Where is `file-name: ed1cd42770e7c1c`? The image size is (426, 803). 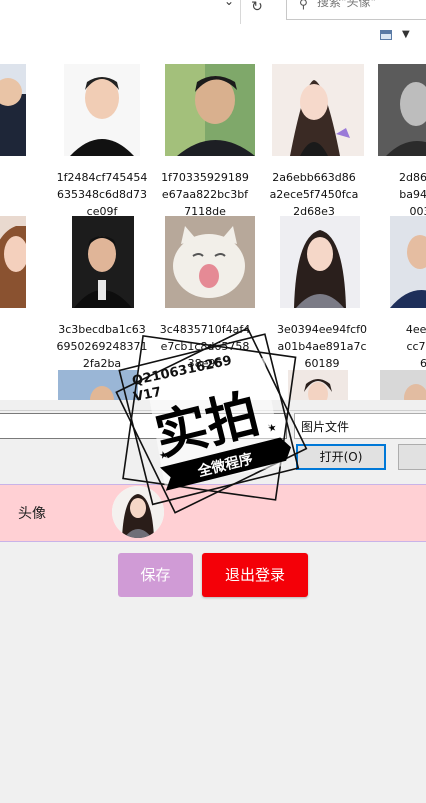
file-name: ed1cd42770e7c1c is located at coordinates (13, 346).